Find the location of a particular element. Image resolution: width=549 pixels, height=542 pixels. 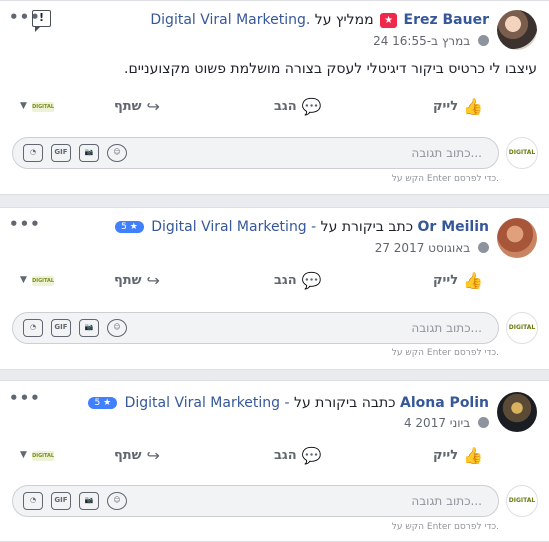

page-link: Digital Viral Marketing. is located at coordinates (230, 20).